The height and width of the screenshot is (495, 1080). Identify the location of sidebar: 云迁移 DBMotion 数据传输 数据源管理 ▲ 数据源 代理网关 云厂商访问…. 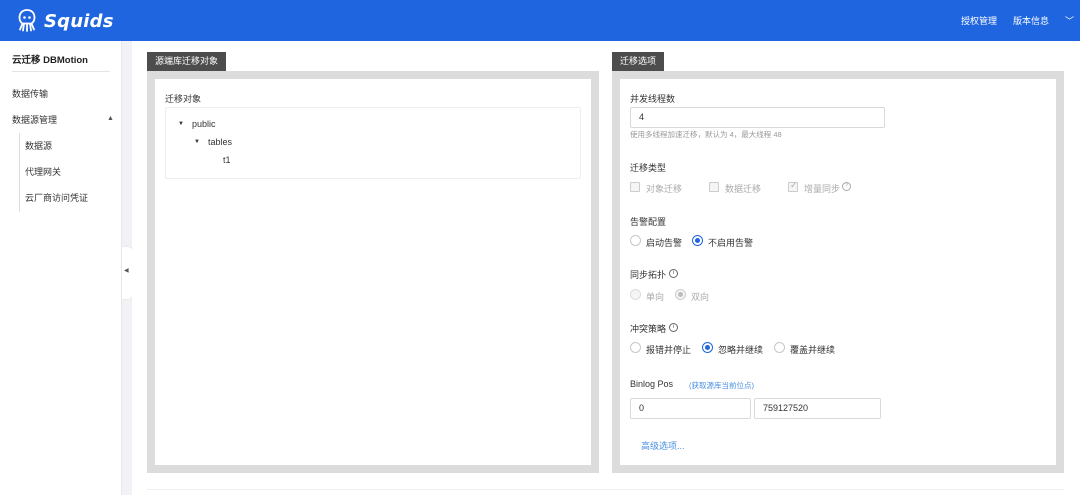
(61, 268).